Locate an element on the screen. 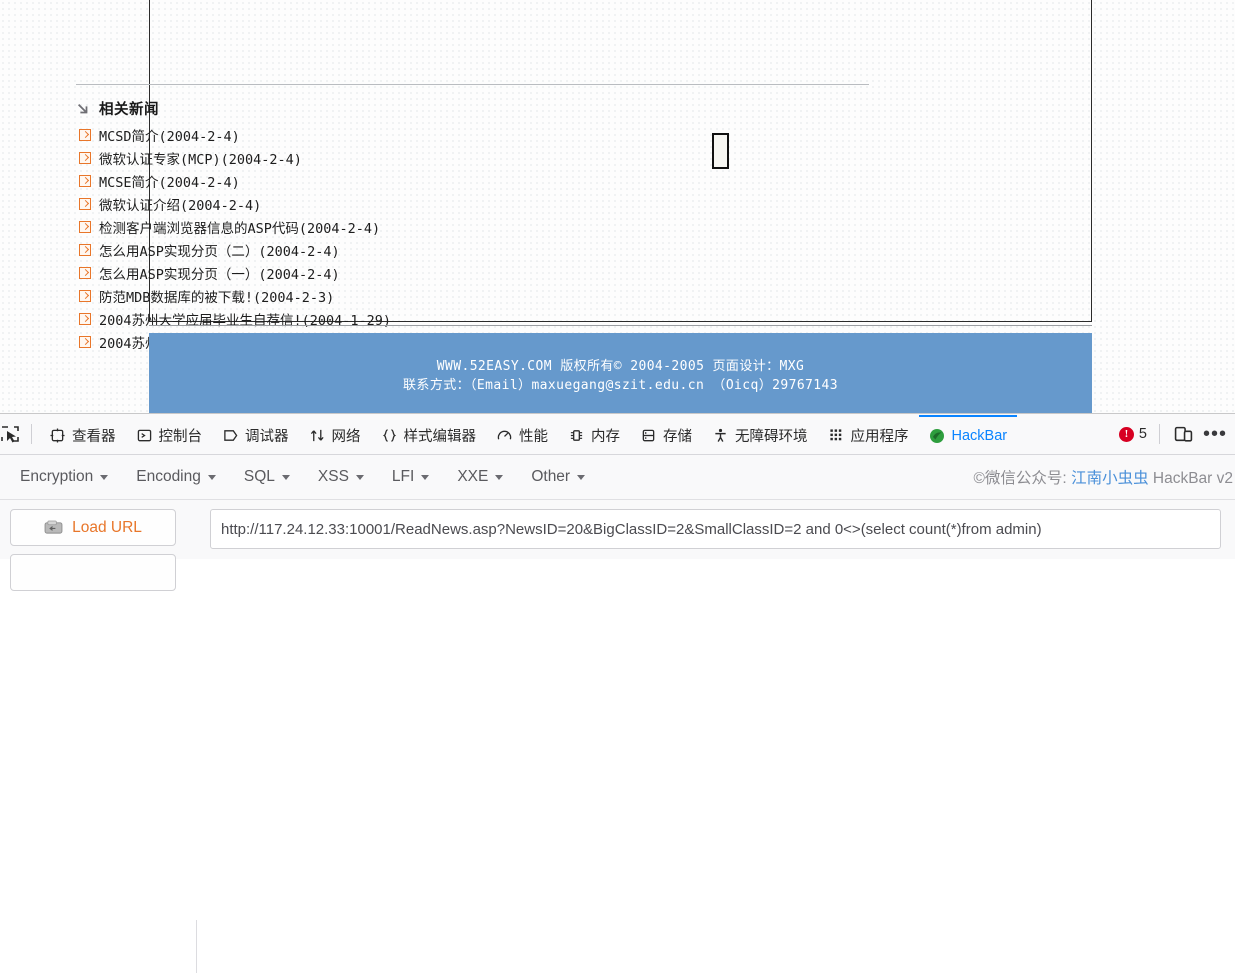 This screenshot has width=1235, height=973. load-url-icon is located at coordinates (53, 527).